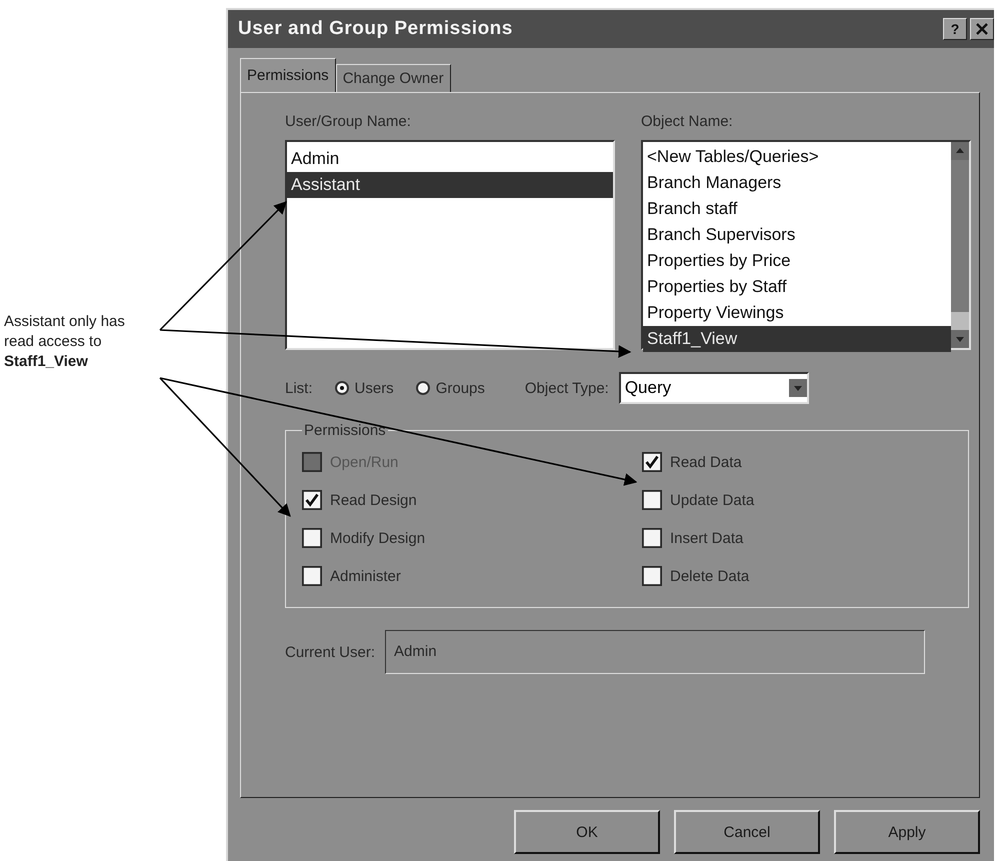 This screenshot has width=998, height=861. What do you see at coordinates (587, 832) in the screenshot?
I see `dialog-button: OK` at bounding box center [587, 832].